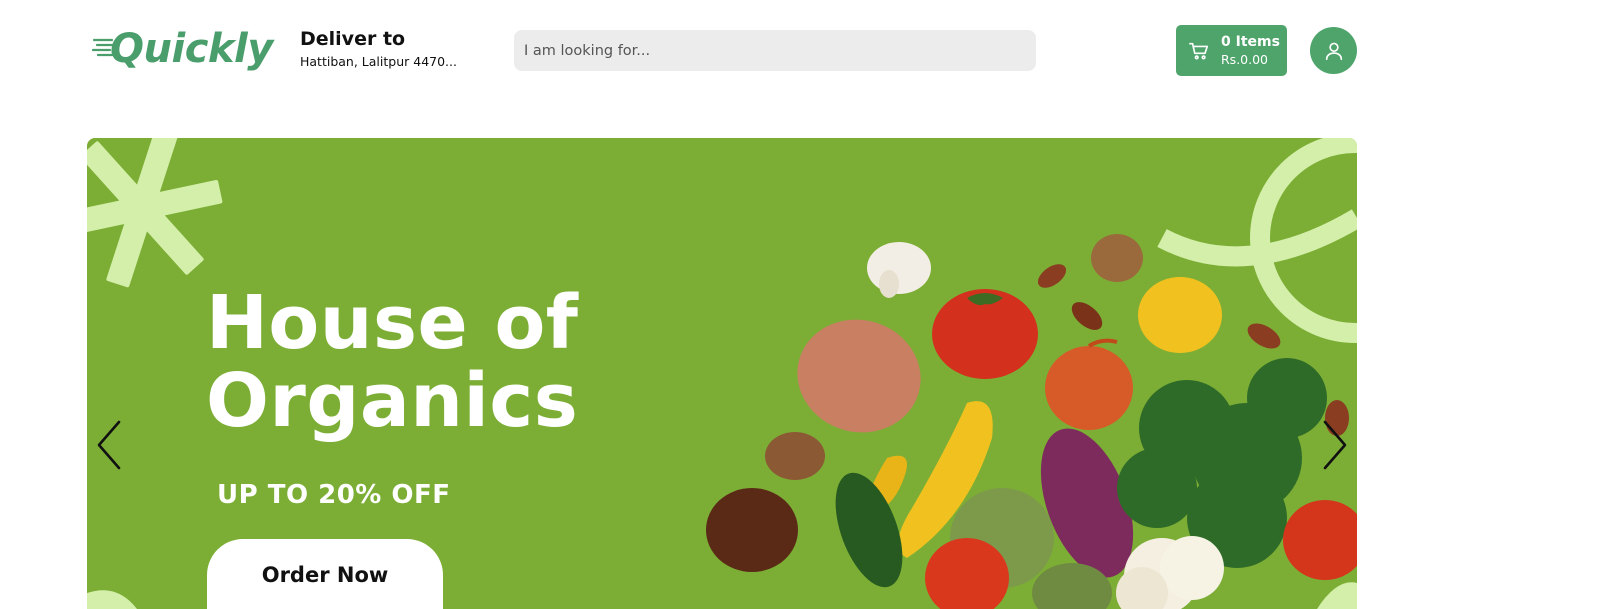 This screenshot has width=1616, height=609. I want to click on carousel-next-button, so click(1334, 445).